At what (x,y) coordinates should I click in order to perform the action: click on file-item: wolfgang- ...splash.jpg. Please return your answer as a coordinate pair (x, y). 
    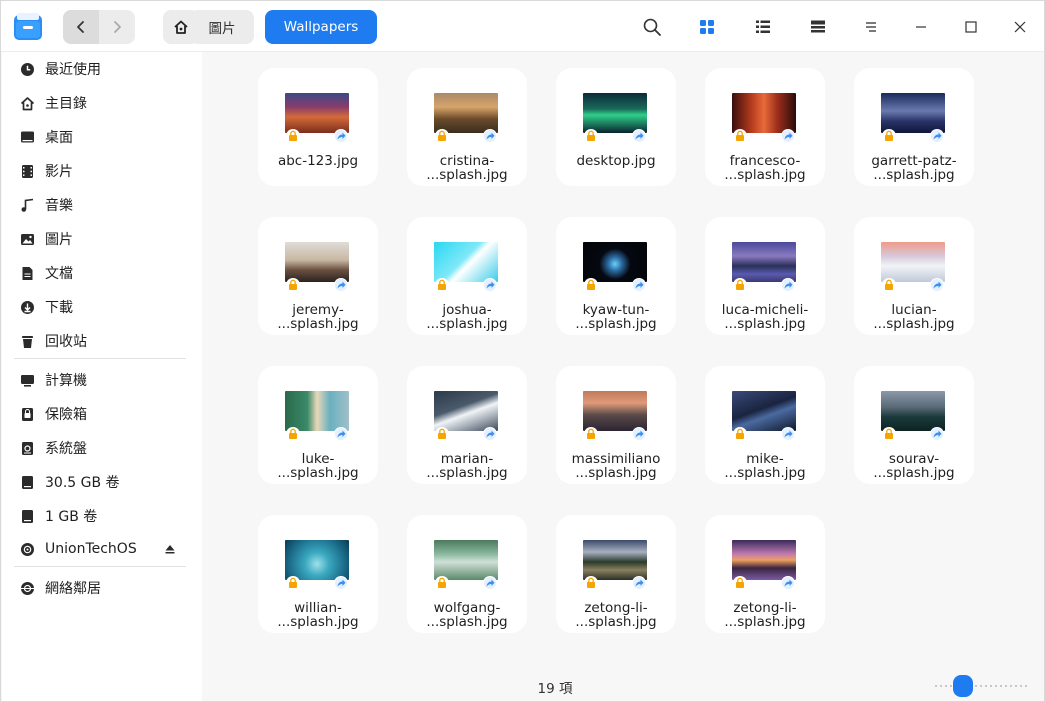
    Looking at the image, I should click on (467, 574).